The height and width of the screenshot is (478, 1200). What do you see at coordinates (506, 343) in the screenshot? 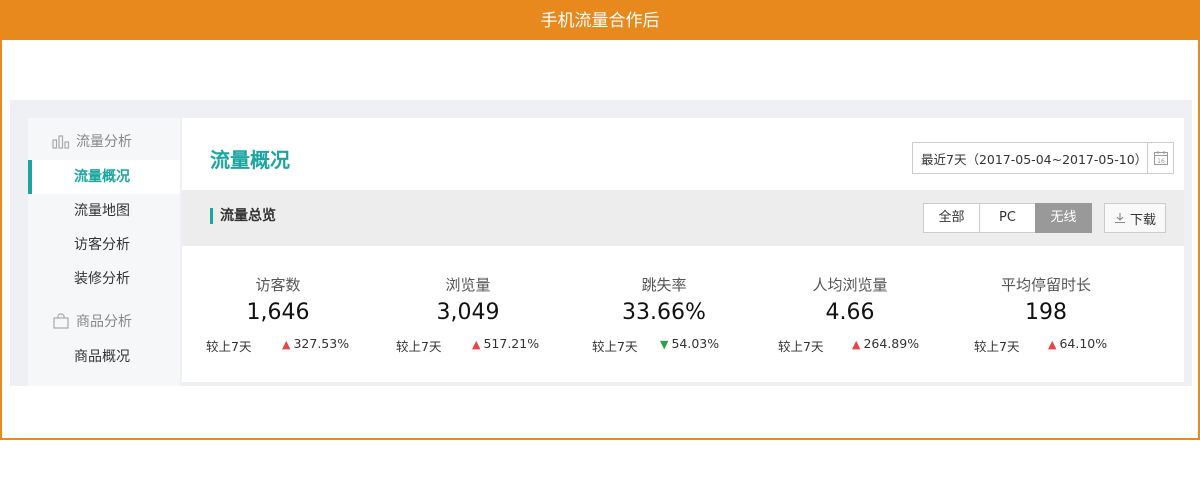
I see `metric-change: ▲ 517.21%` at bounding box center [506, 343].